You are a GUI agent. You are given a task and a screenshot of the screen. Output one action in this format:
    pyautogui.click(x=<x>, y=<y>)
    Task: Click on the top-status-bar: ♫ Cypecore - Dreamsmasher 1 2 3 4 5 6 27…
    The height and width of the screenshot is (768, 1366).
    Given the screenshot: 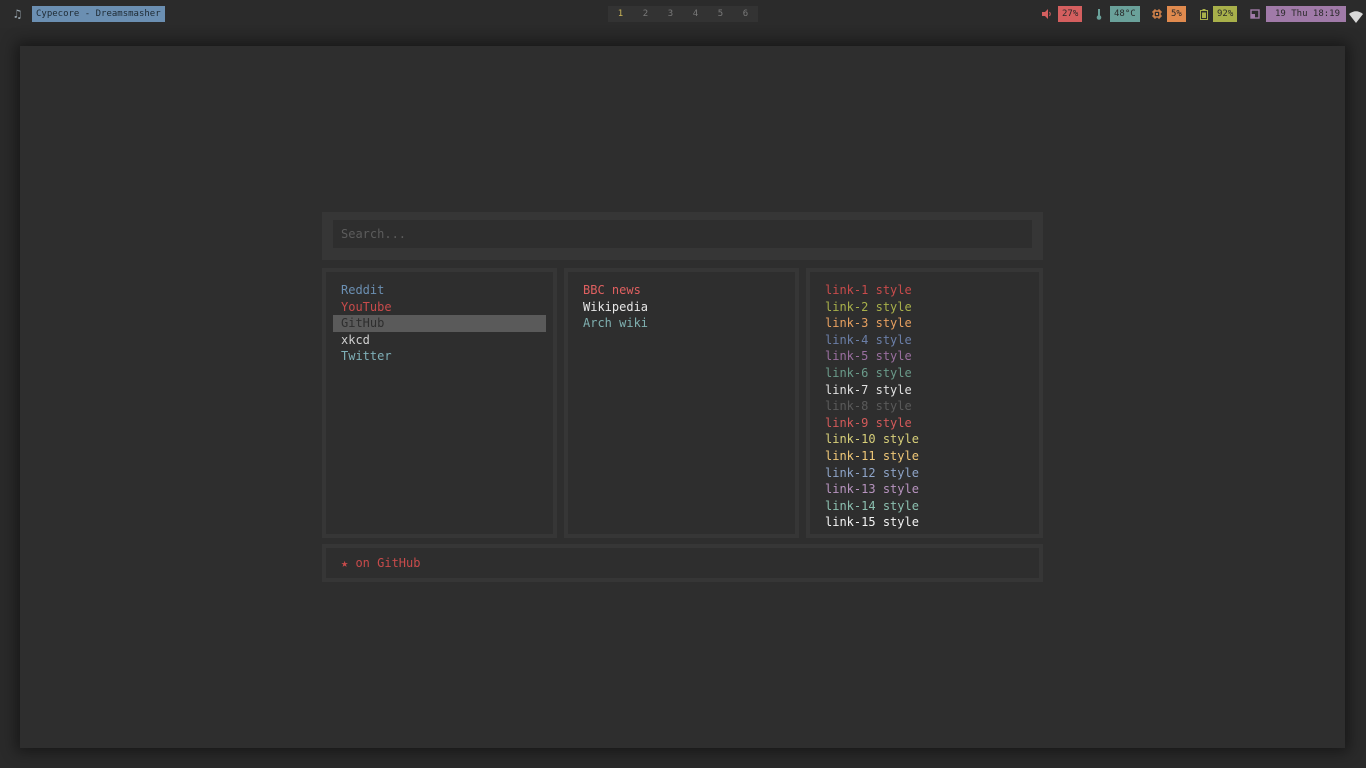 What is the action you would take?
    pyautogui.click(x=683, y=14)
    